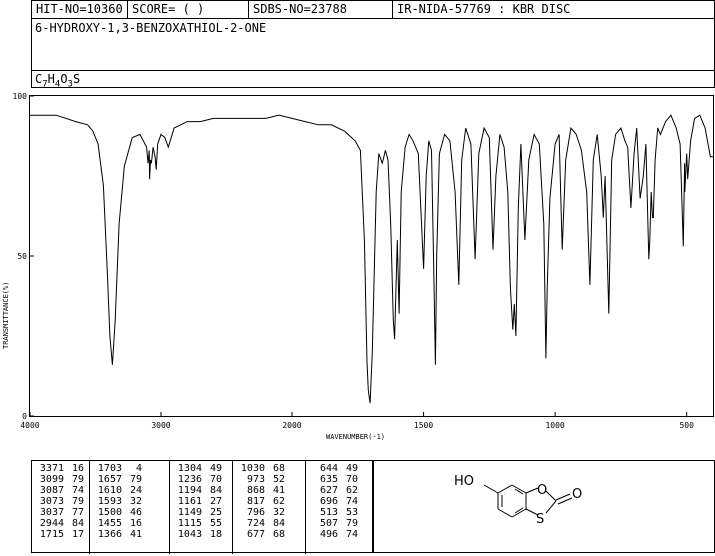 The height and width of the screenshot is (556, 715). What do you see at coordinates (151, 28) in the screenshot?
I see `compound-name: 6-HYDROXY-1,3-BENZOXATHIOL-2-ONE` at bounding box center [151, 28].